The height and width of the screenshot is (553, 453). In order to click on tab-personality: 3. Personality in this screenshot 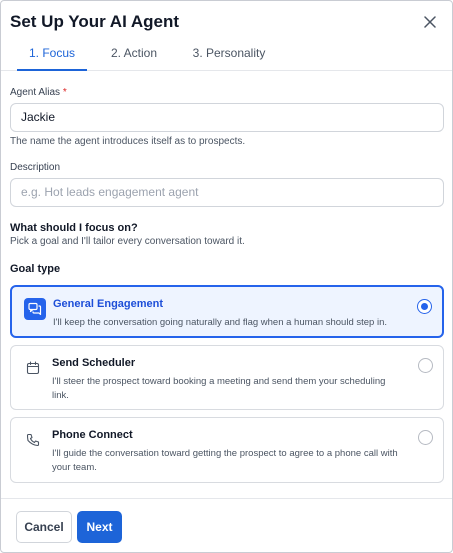, I will do `click(229, 55)`.